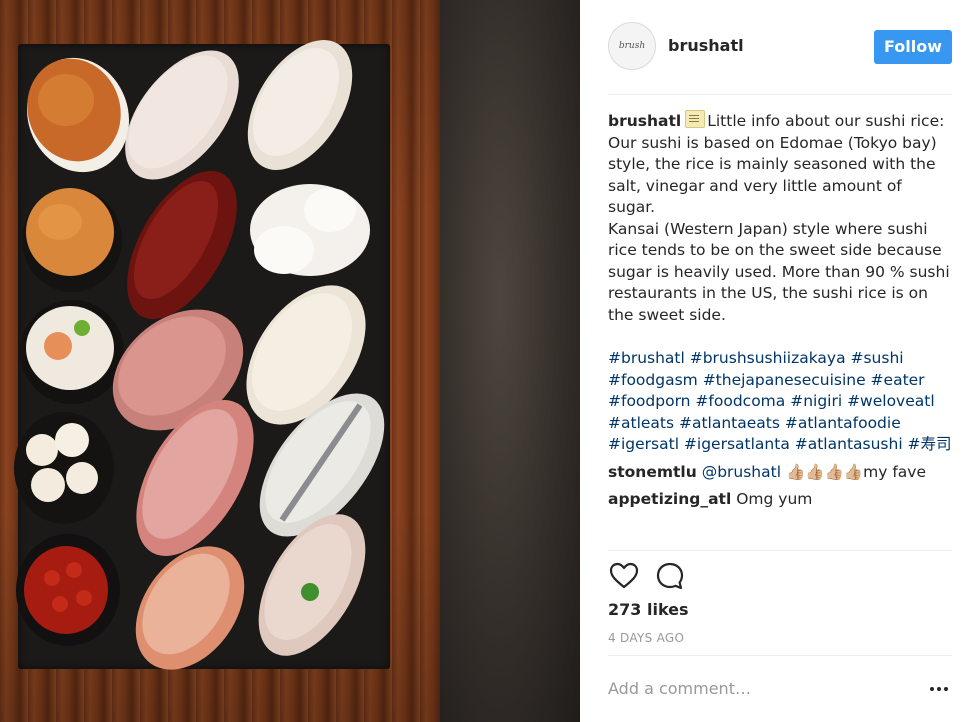 This screenshot has height=722, width=980. What do you see at coordinates (780, 550) in the screenshot?
I see `comments-divider` at bounding box center [780, 550].